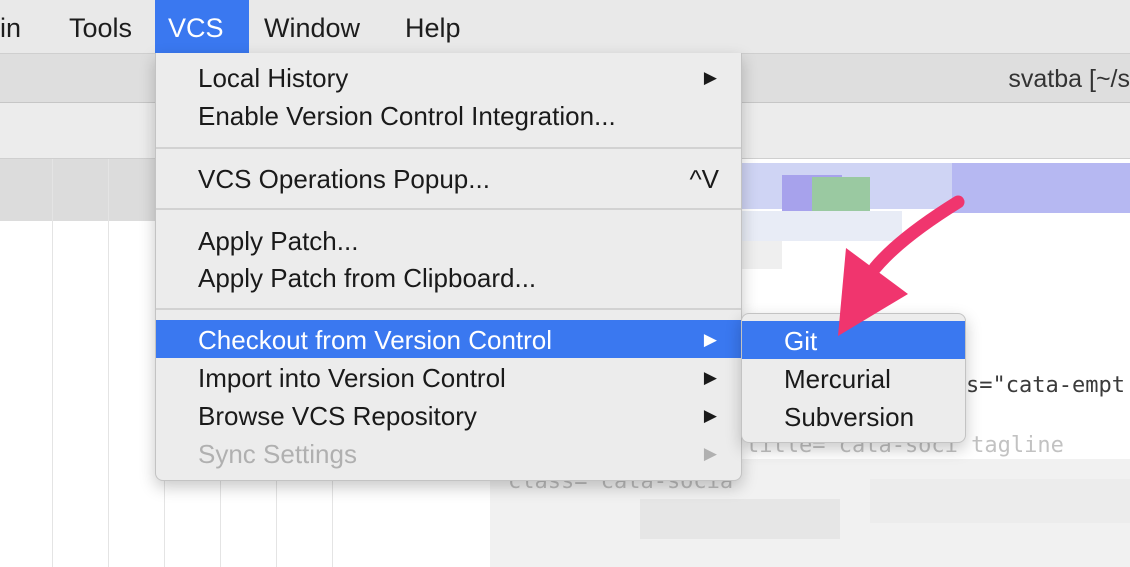 This screenshot has height=567, width=1130. I want to click on menu-tools: Tools, so click(100, 26).